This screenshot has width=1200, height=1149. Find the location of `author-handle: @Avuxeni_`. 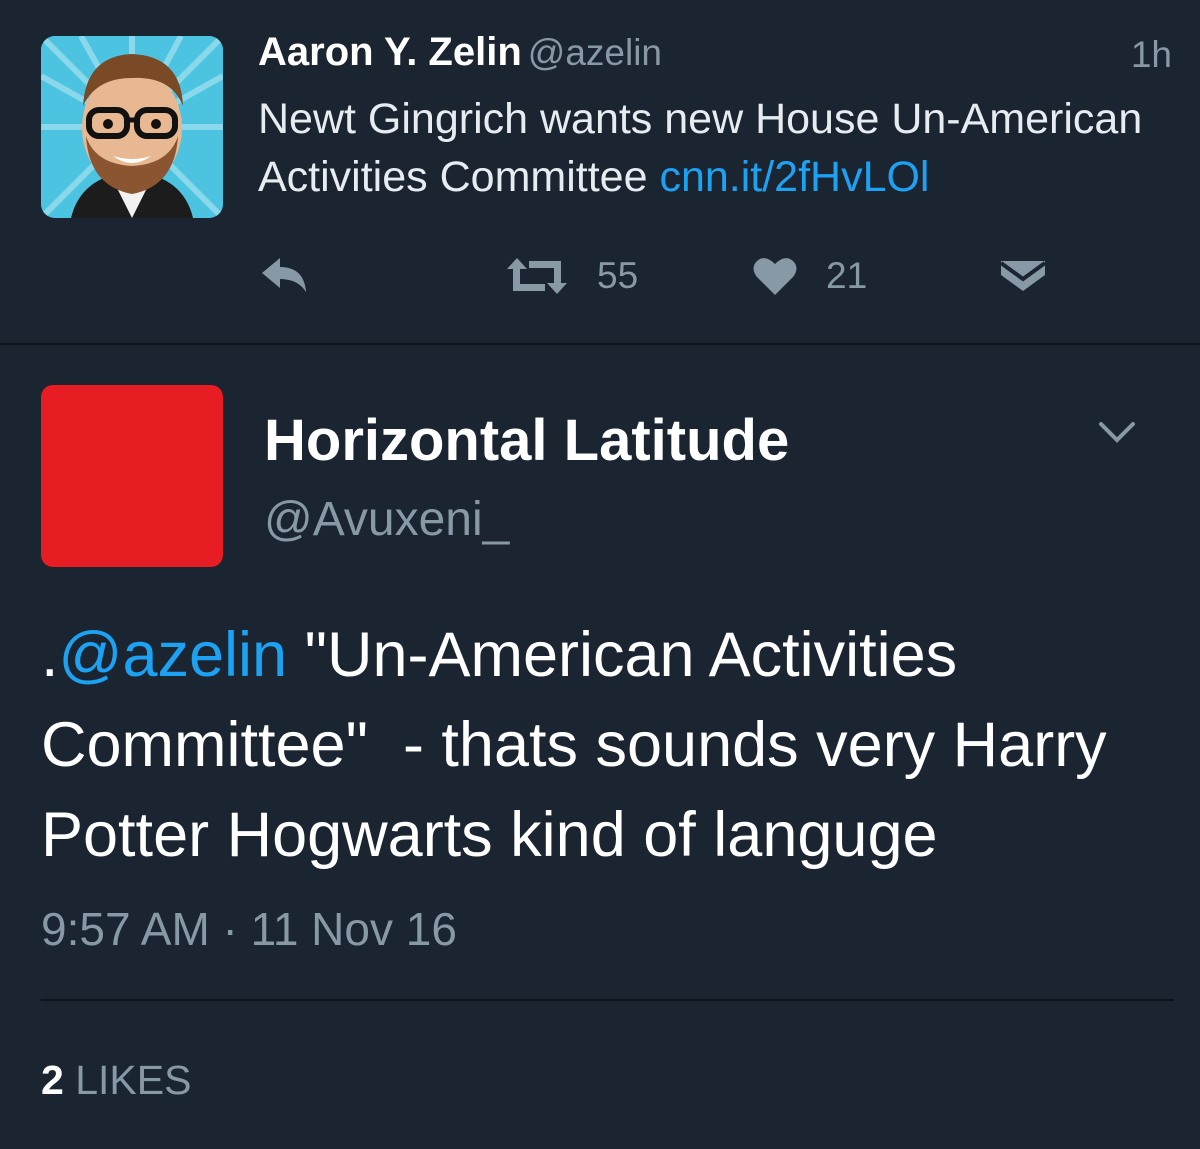

author-handle: @Avuxeni_ is located at coordinates (386, 519).